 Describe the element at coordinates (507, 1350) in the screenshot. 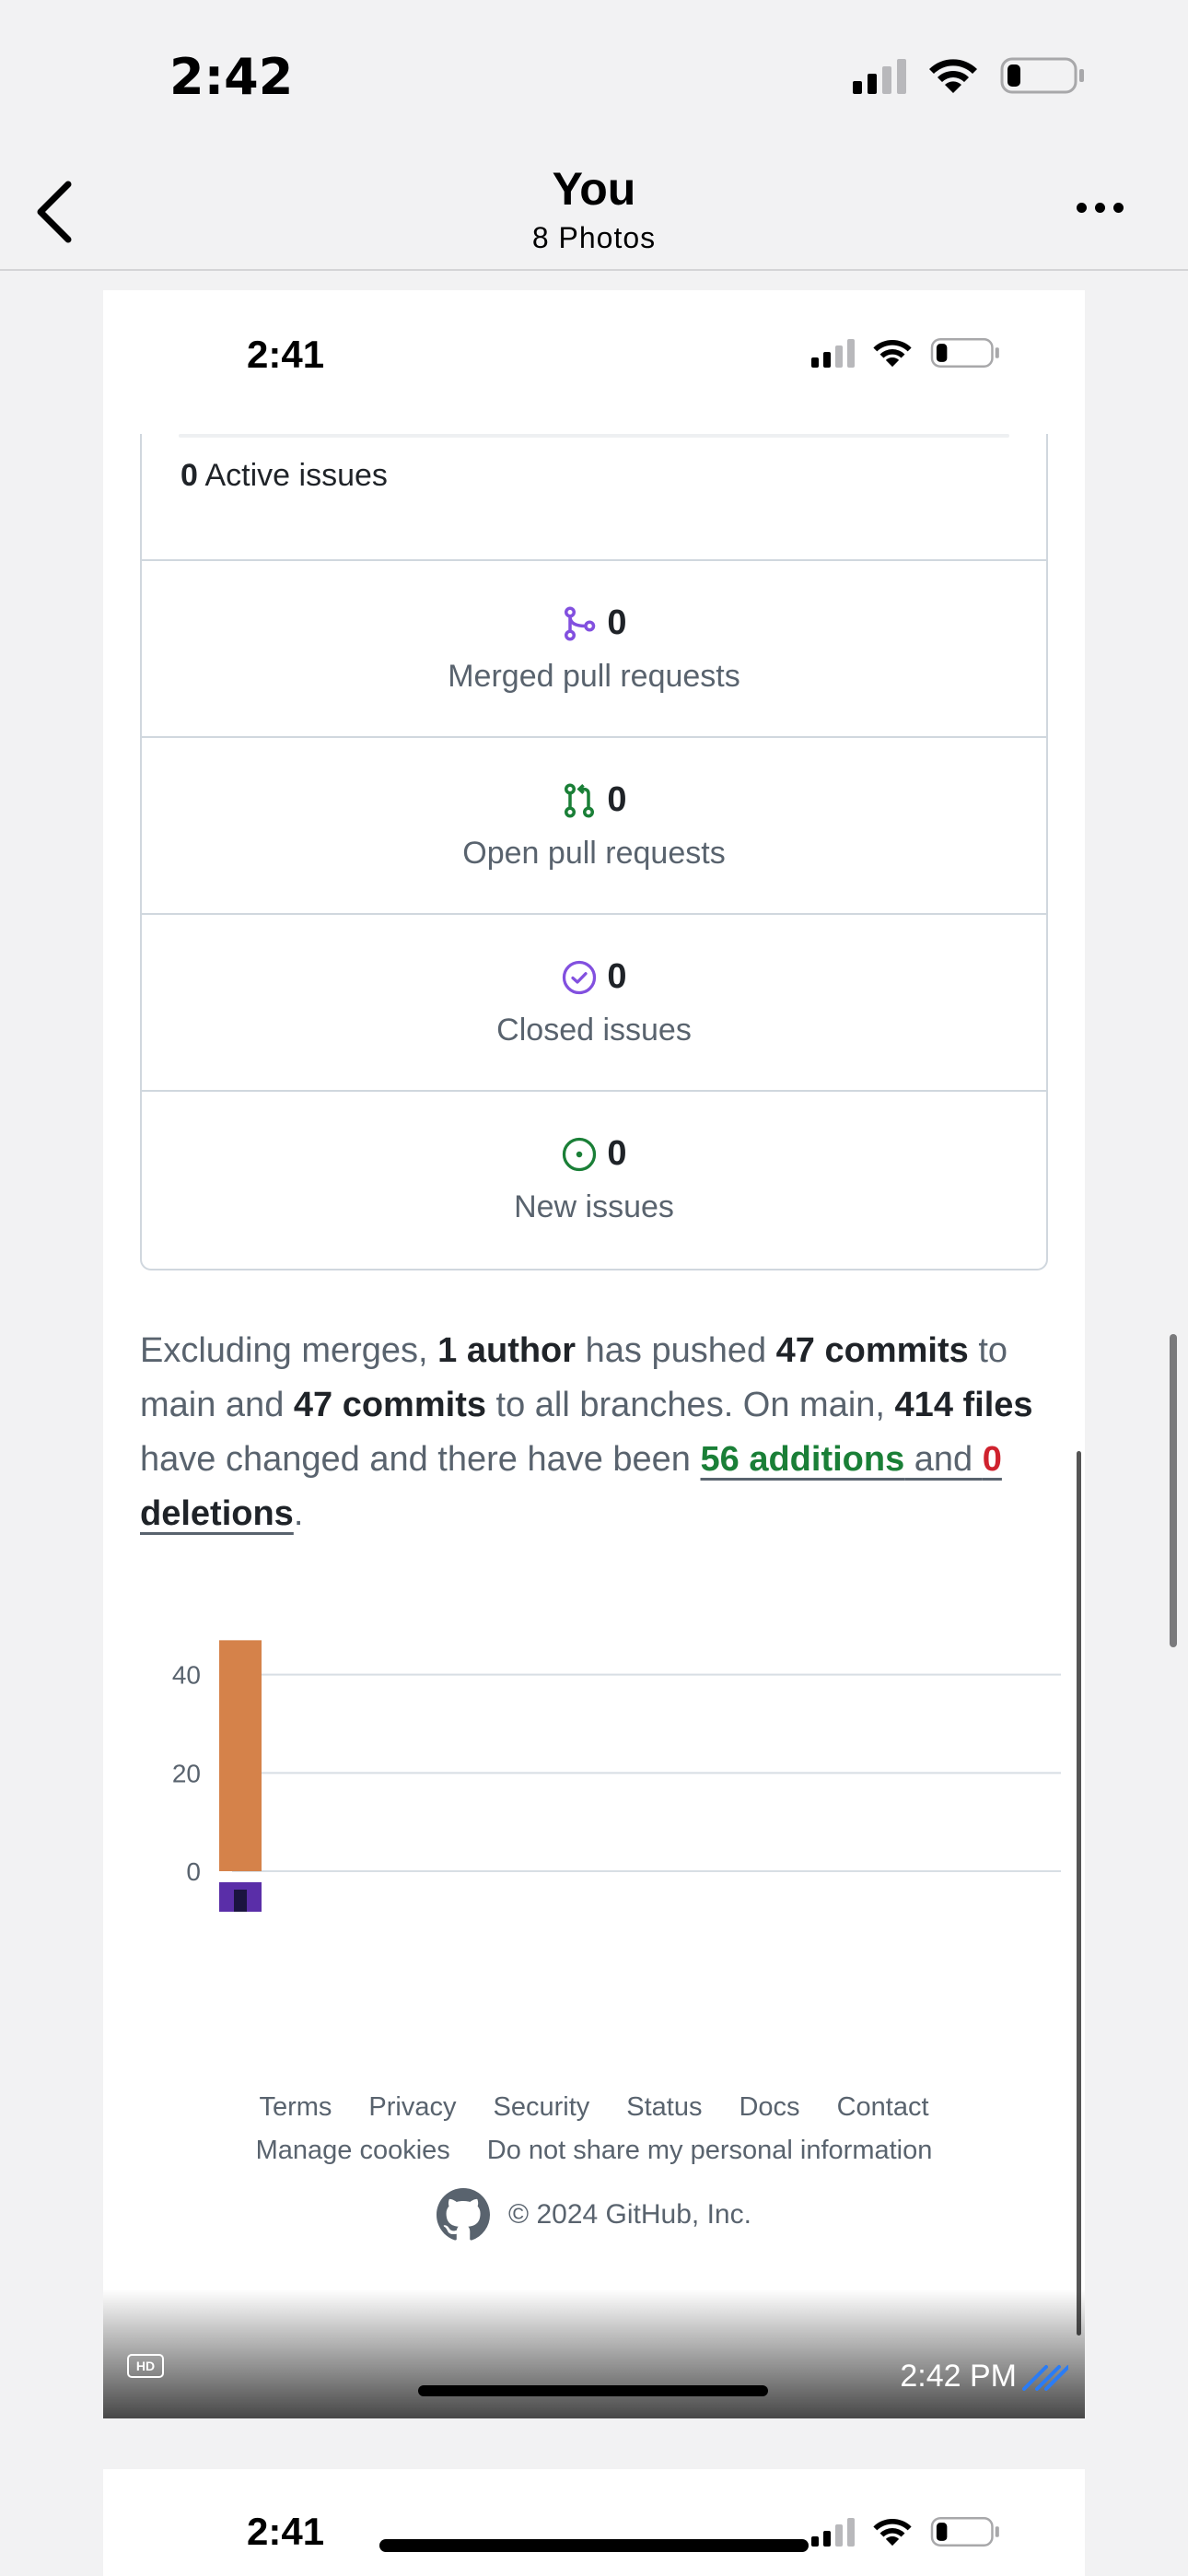

I see `author-count: 1 author` at that location.